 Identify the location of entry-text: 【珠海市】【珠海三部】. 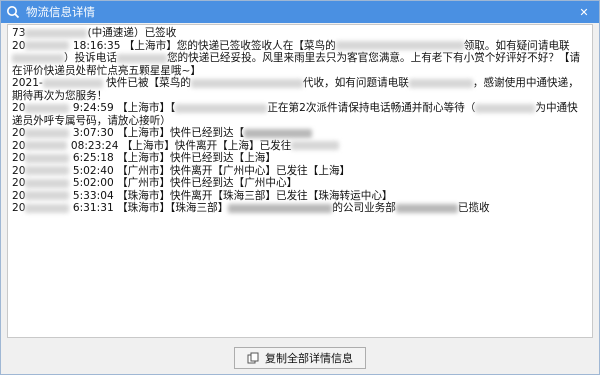
(173, 208).